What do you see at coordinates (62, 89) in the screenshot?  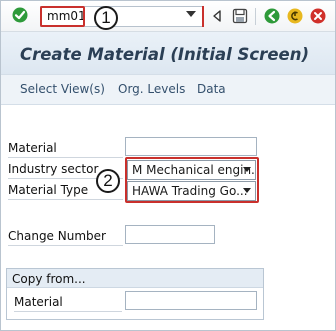 I see `select-views-button: Select View(s)` at bounding box center [62, 89].